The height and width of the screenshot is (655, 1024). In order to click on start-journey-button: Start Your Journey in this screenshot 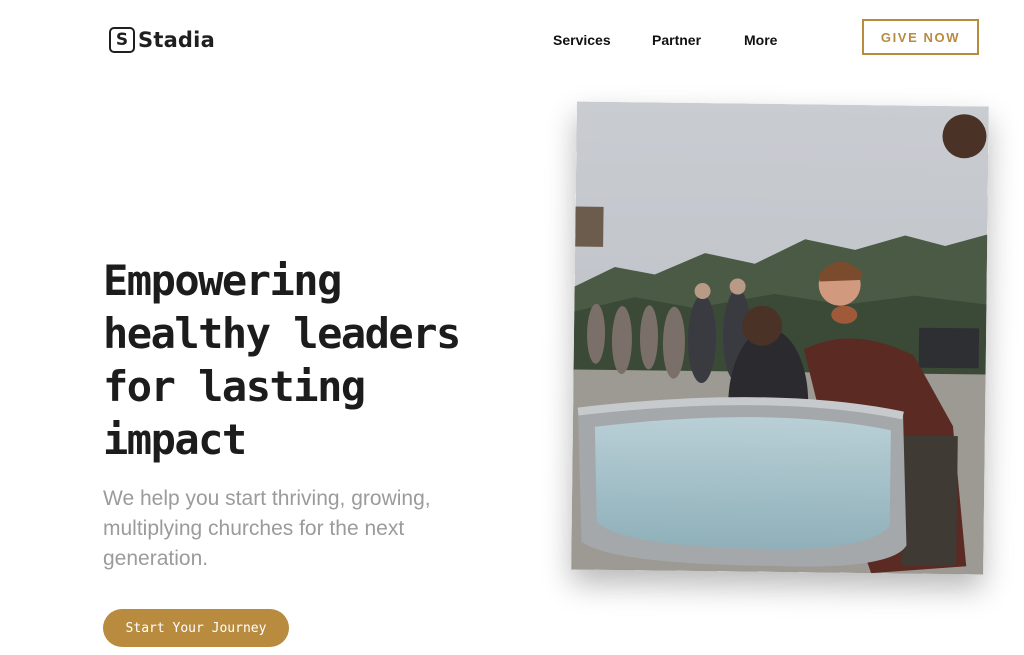, I will do `click(196, 628)`.